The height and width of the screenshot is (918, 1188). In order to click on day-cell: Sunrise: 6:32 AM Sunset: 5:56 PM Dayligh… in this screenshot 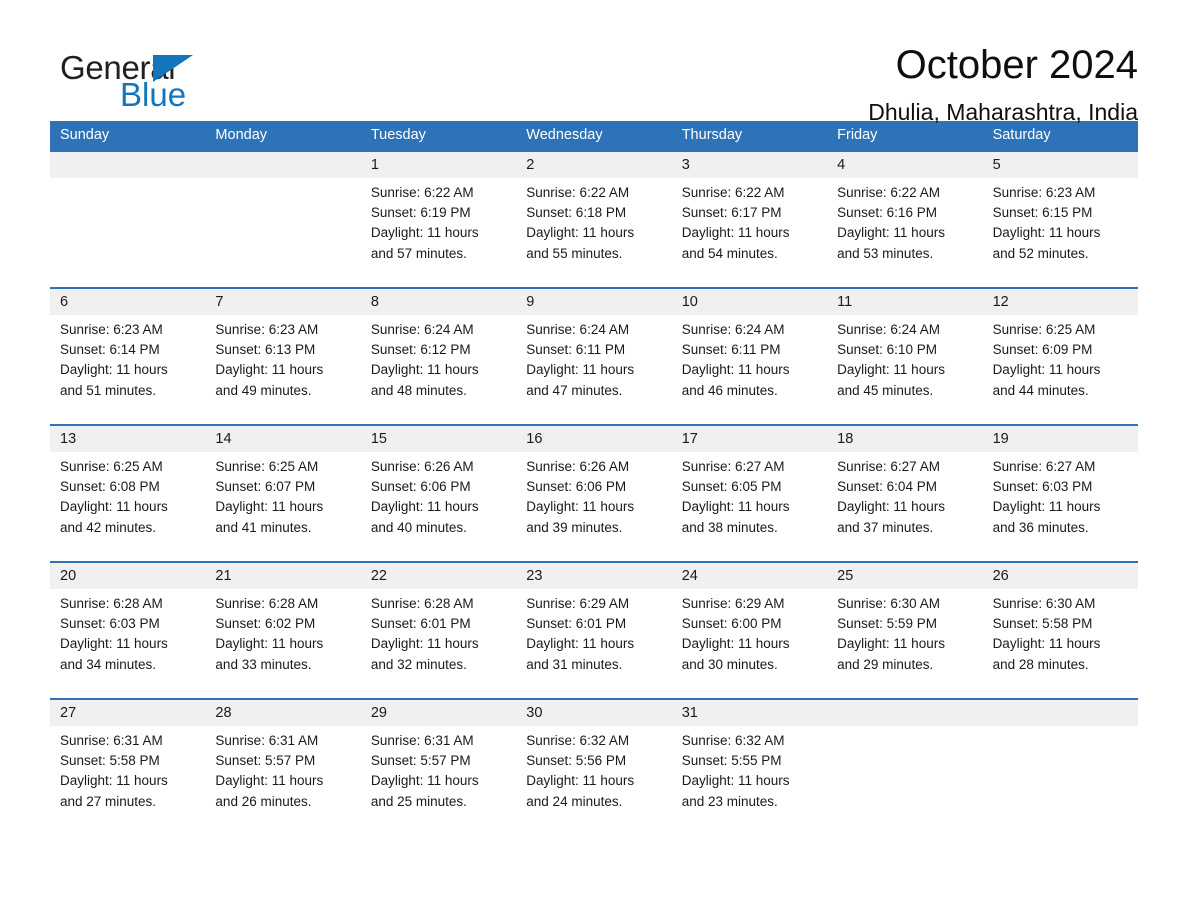, I will do `click(593, 783)`.